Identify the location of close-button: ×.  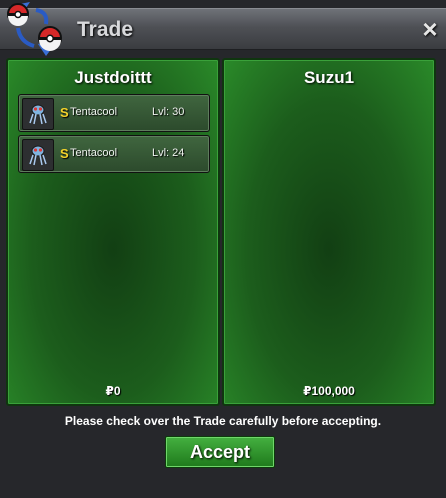
(430, 29).